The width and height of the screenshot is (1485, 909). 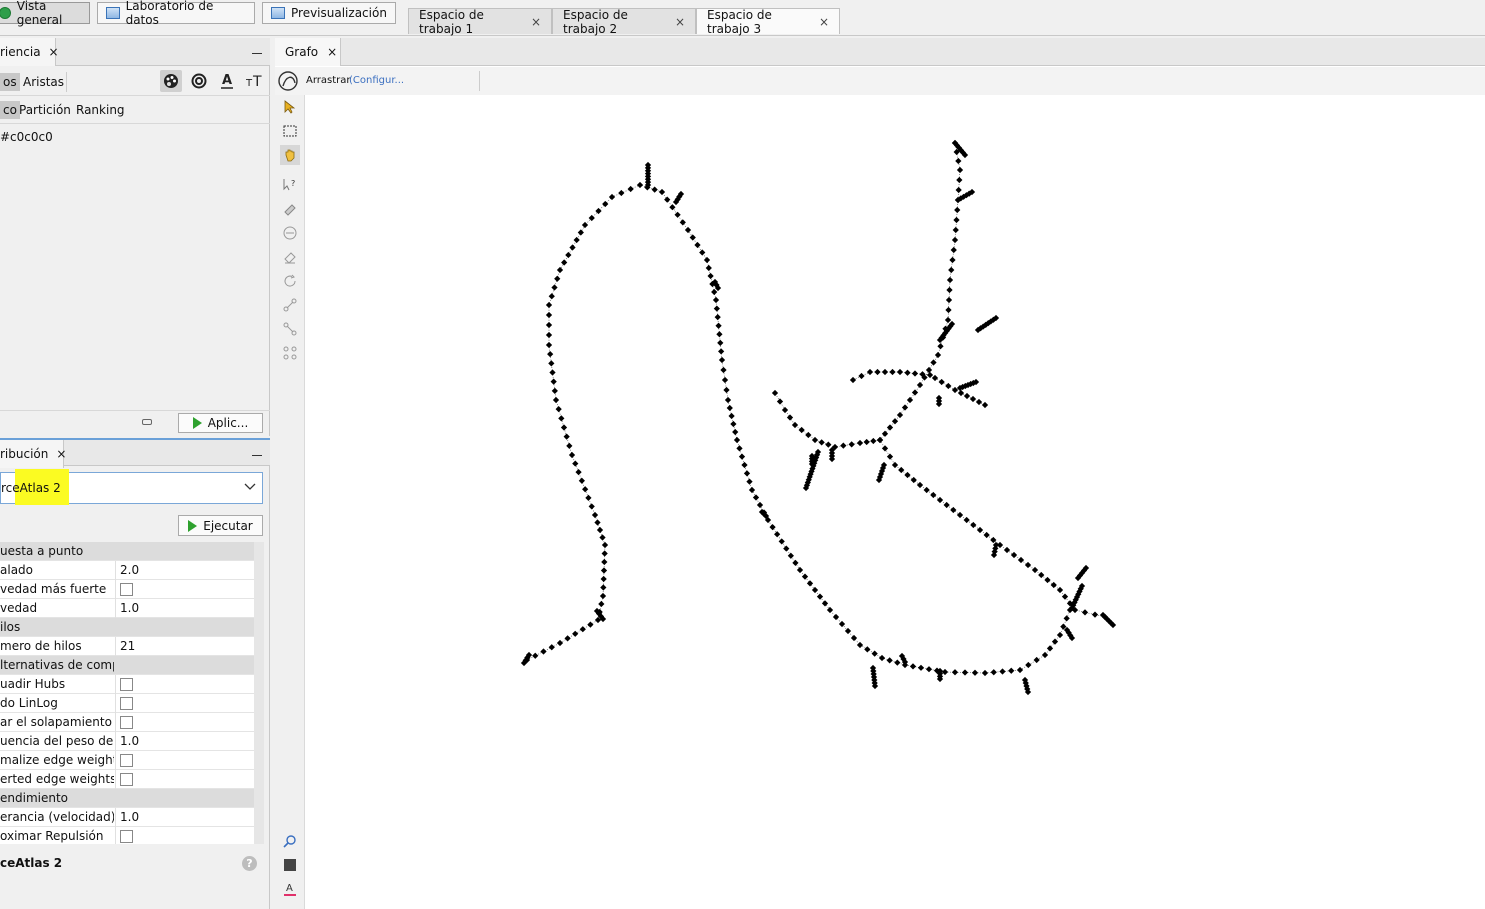 I want to click on tab-appearance: riencia ×, so click(x=29, y=52).